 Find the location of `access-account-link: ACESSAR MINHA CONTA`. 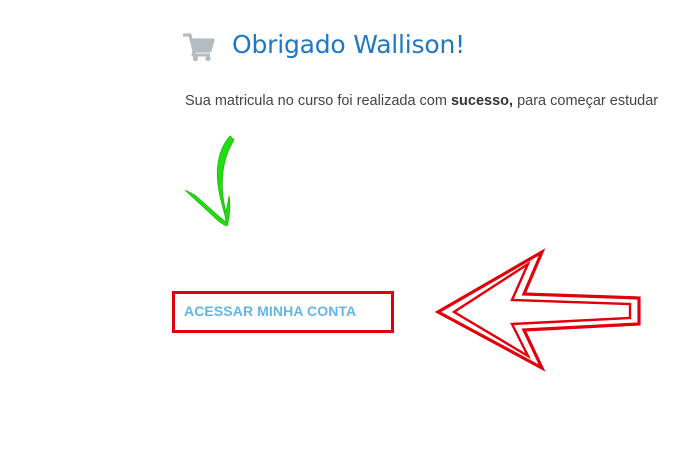

access-account-link: ACESSAR MINHA CONTA is located at coordinates (270, 311).